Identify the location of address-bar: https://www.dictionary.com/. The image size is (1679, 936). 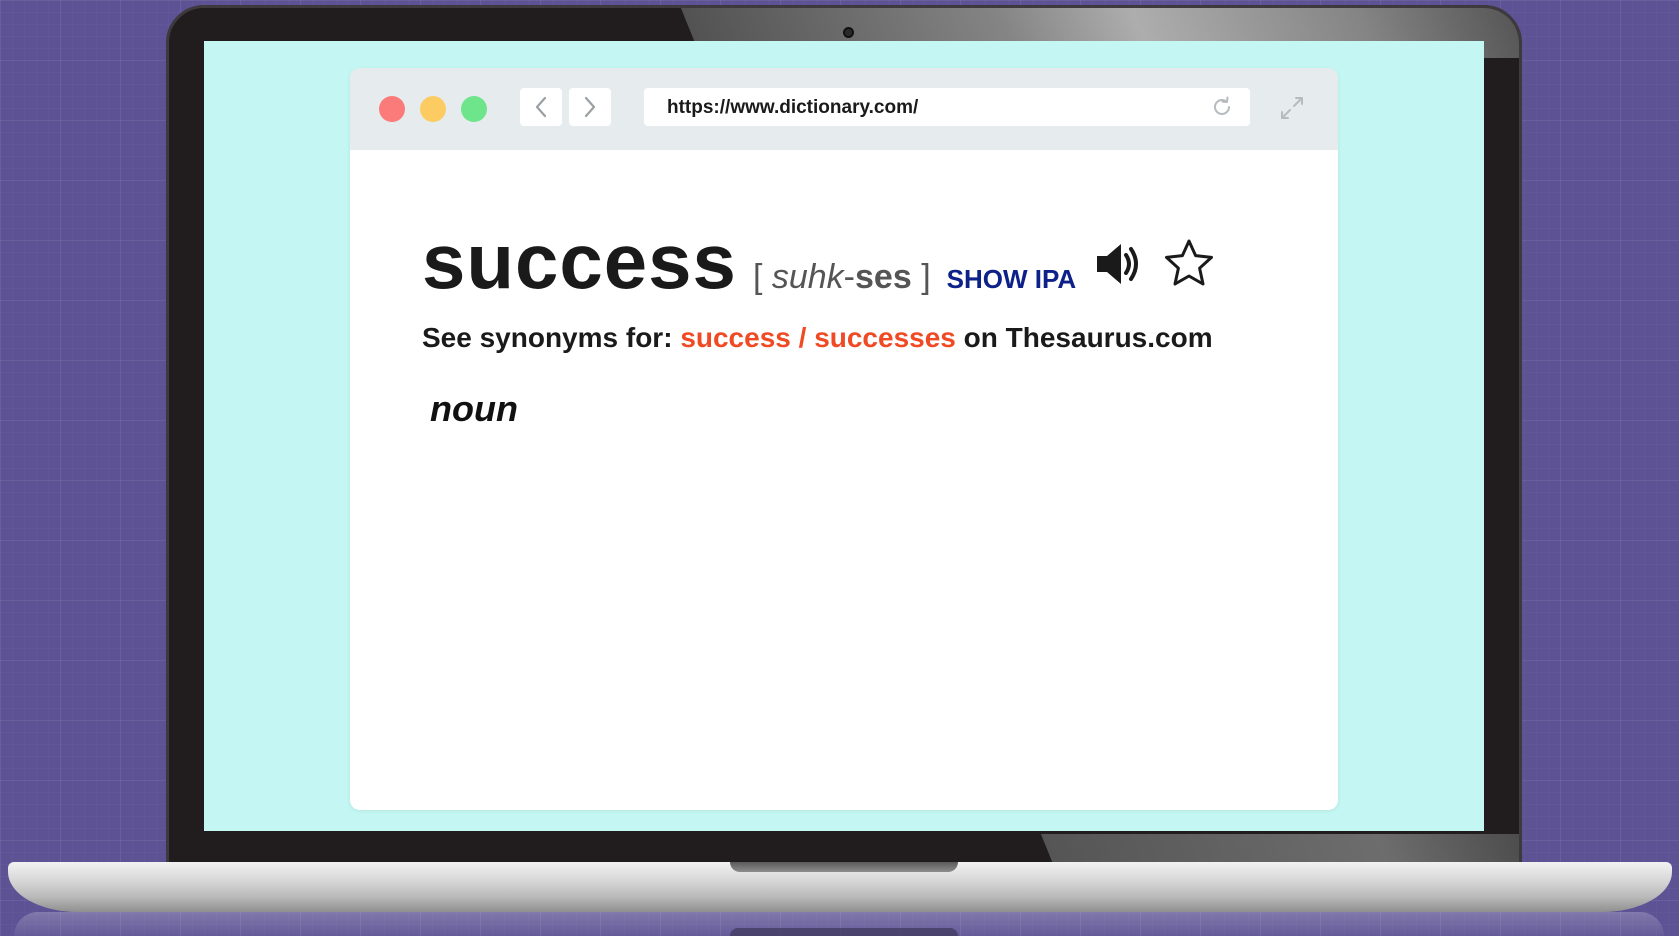
(947, 107).